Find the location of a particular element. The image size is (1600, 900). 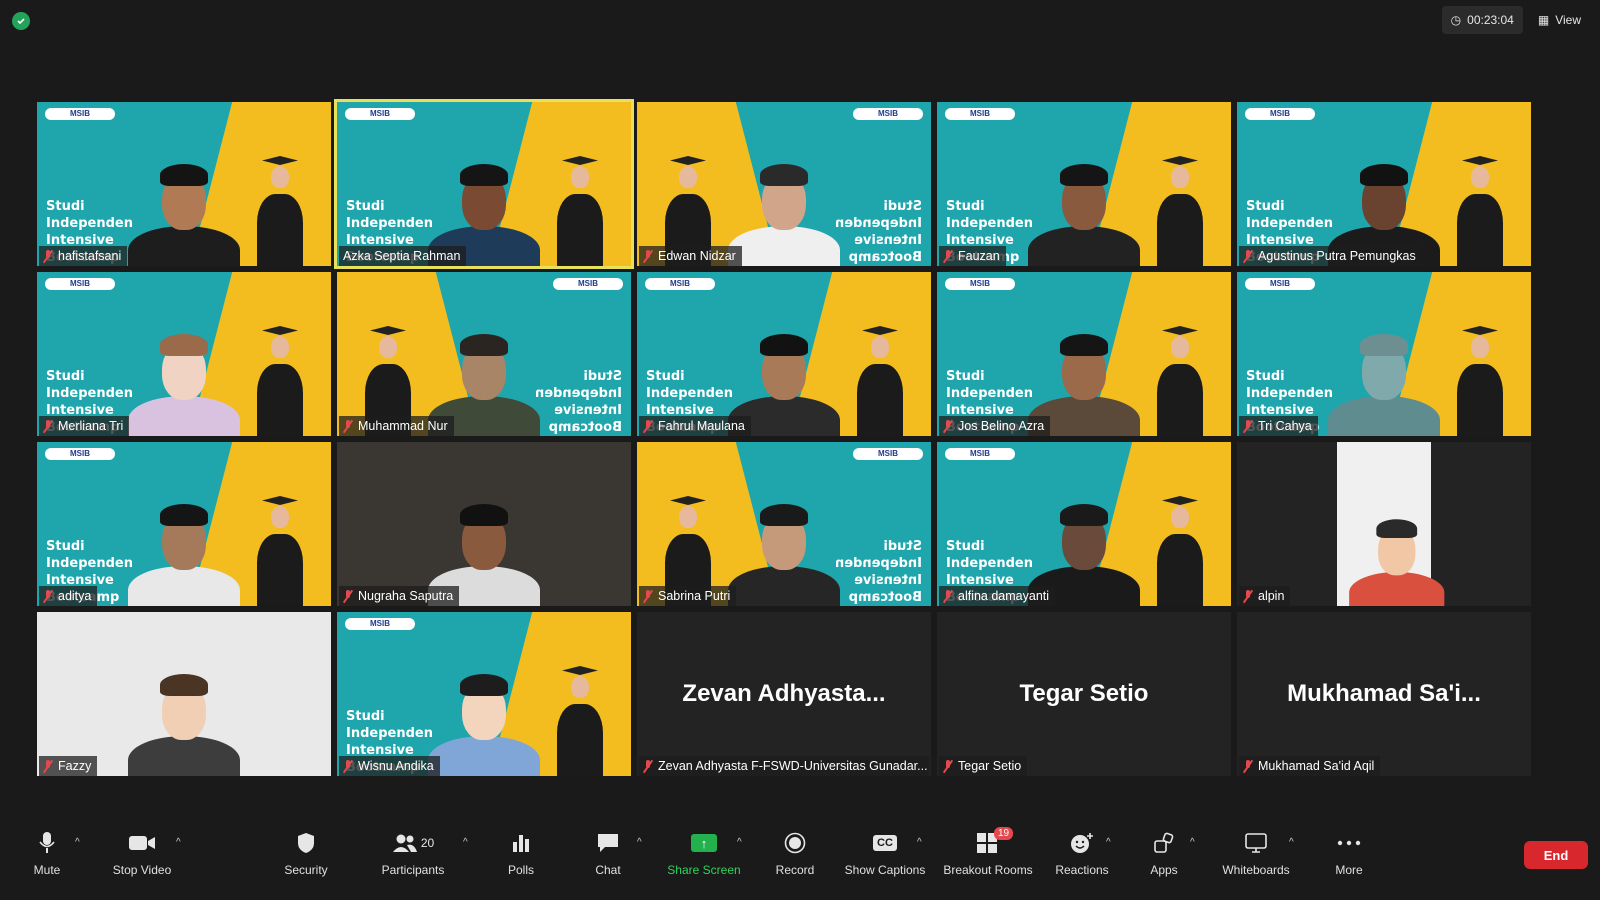

whiteboards-button: Whiteboards is located at coordinates (1256, 853).